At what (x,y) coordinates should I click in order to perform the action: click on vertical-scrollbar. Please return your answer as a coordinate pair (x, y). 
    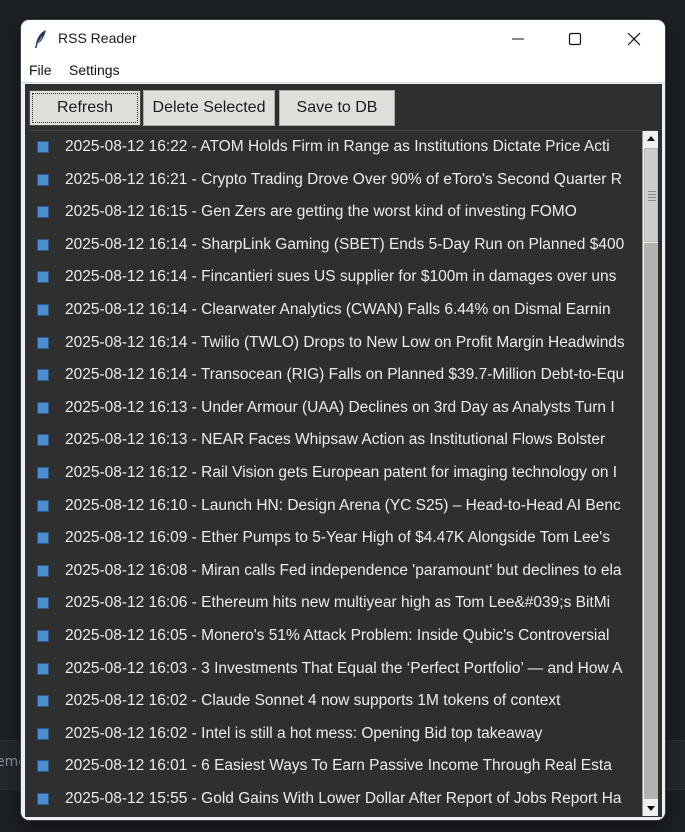
    Looking at the image, I should click on (650, 473).